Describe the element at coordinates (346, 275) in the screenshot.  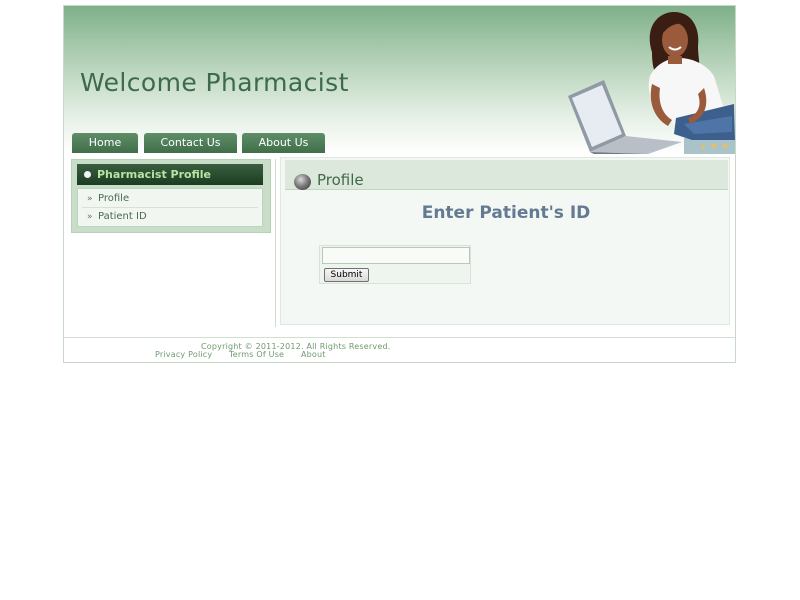
I see `submit-button: Submit` at that location.